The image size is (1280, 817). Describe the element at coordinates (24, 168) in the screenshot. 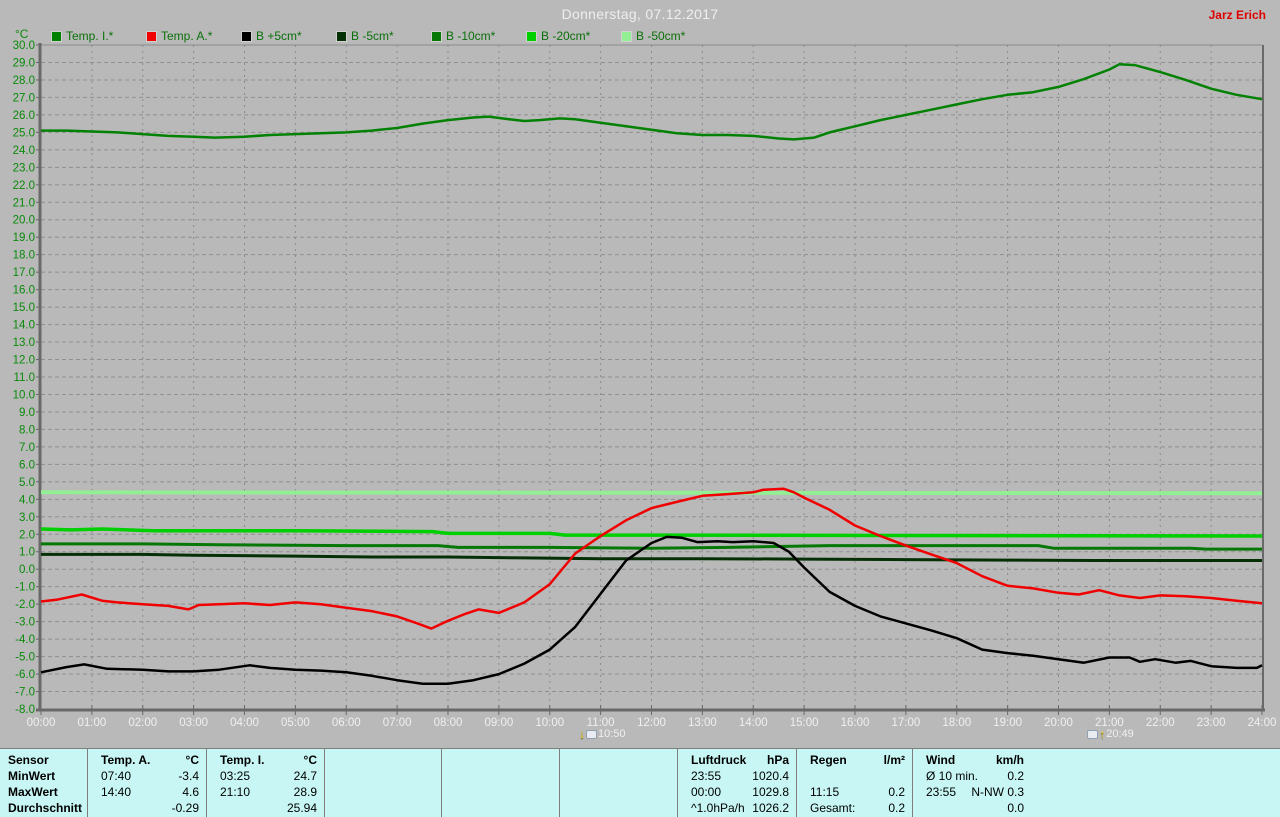

I see `y-tick-label: 23.0` at that location.